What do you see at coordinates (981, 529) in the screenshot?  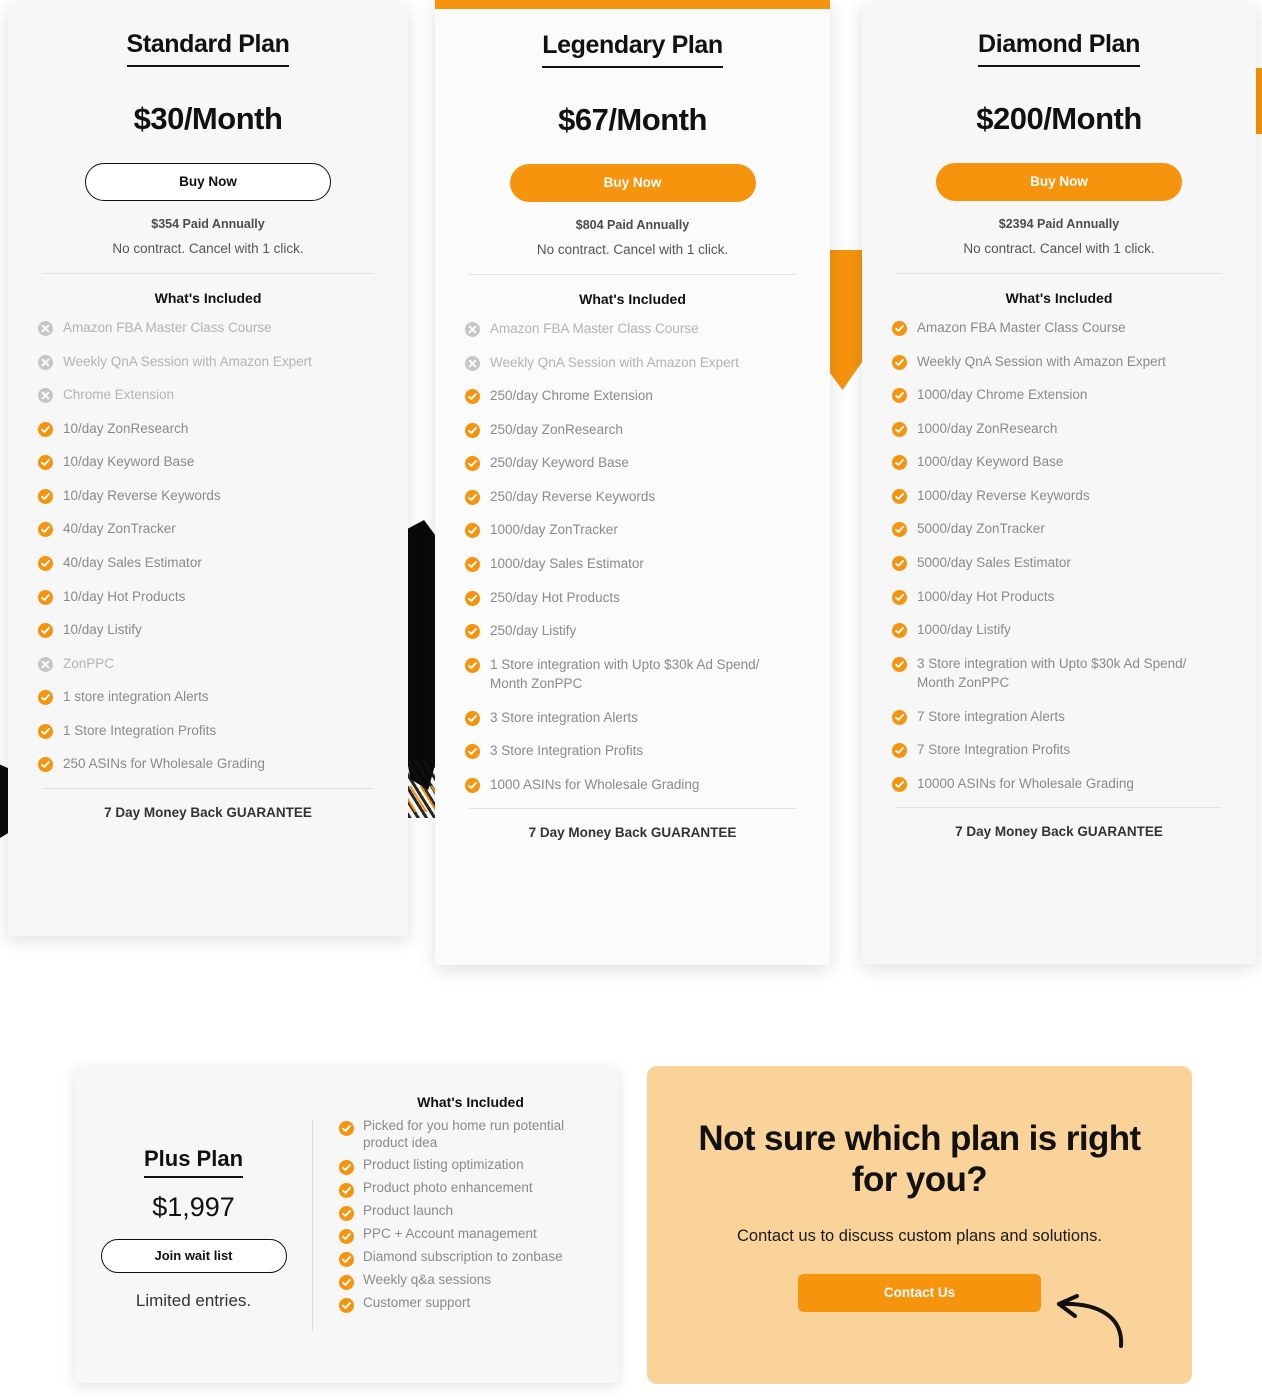 I see `feature-label: 5000/day ZonTracker` at bounding box center [981, 529].